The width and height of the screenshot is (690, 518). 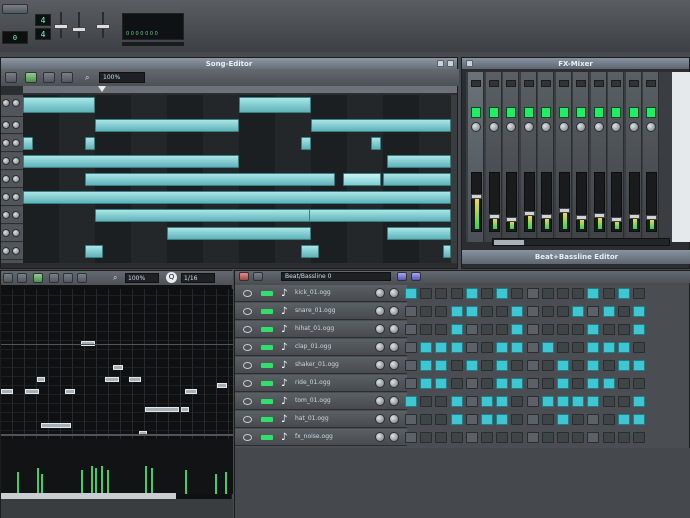 What do you see at coordinates (43, 34) in the screenshot?
I see `time-signature-lcd: 4` at bounding box center [43, 34].